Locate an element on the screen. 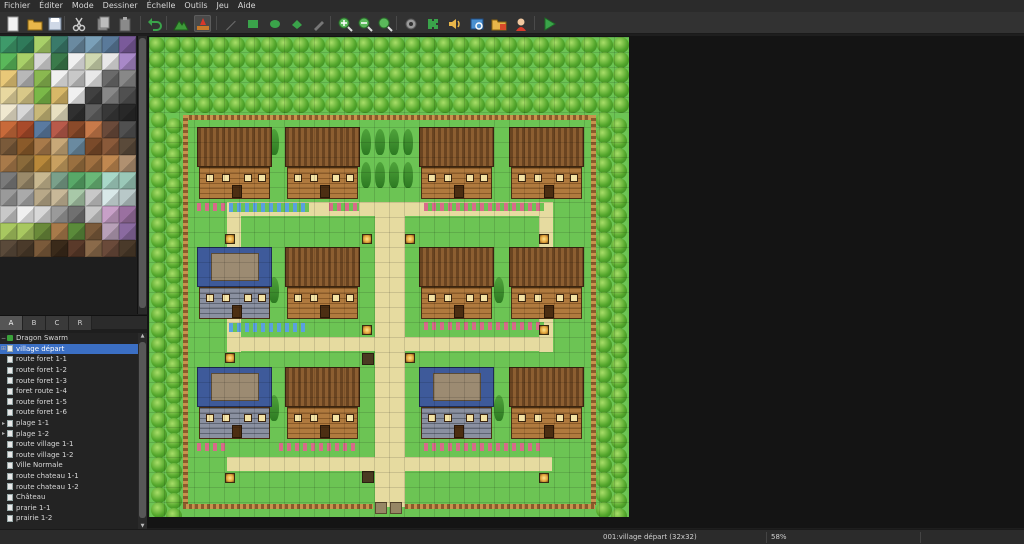 The width and height of the screenshot is (1024, 544). paste-button is located at coordinates (124, 23).